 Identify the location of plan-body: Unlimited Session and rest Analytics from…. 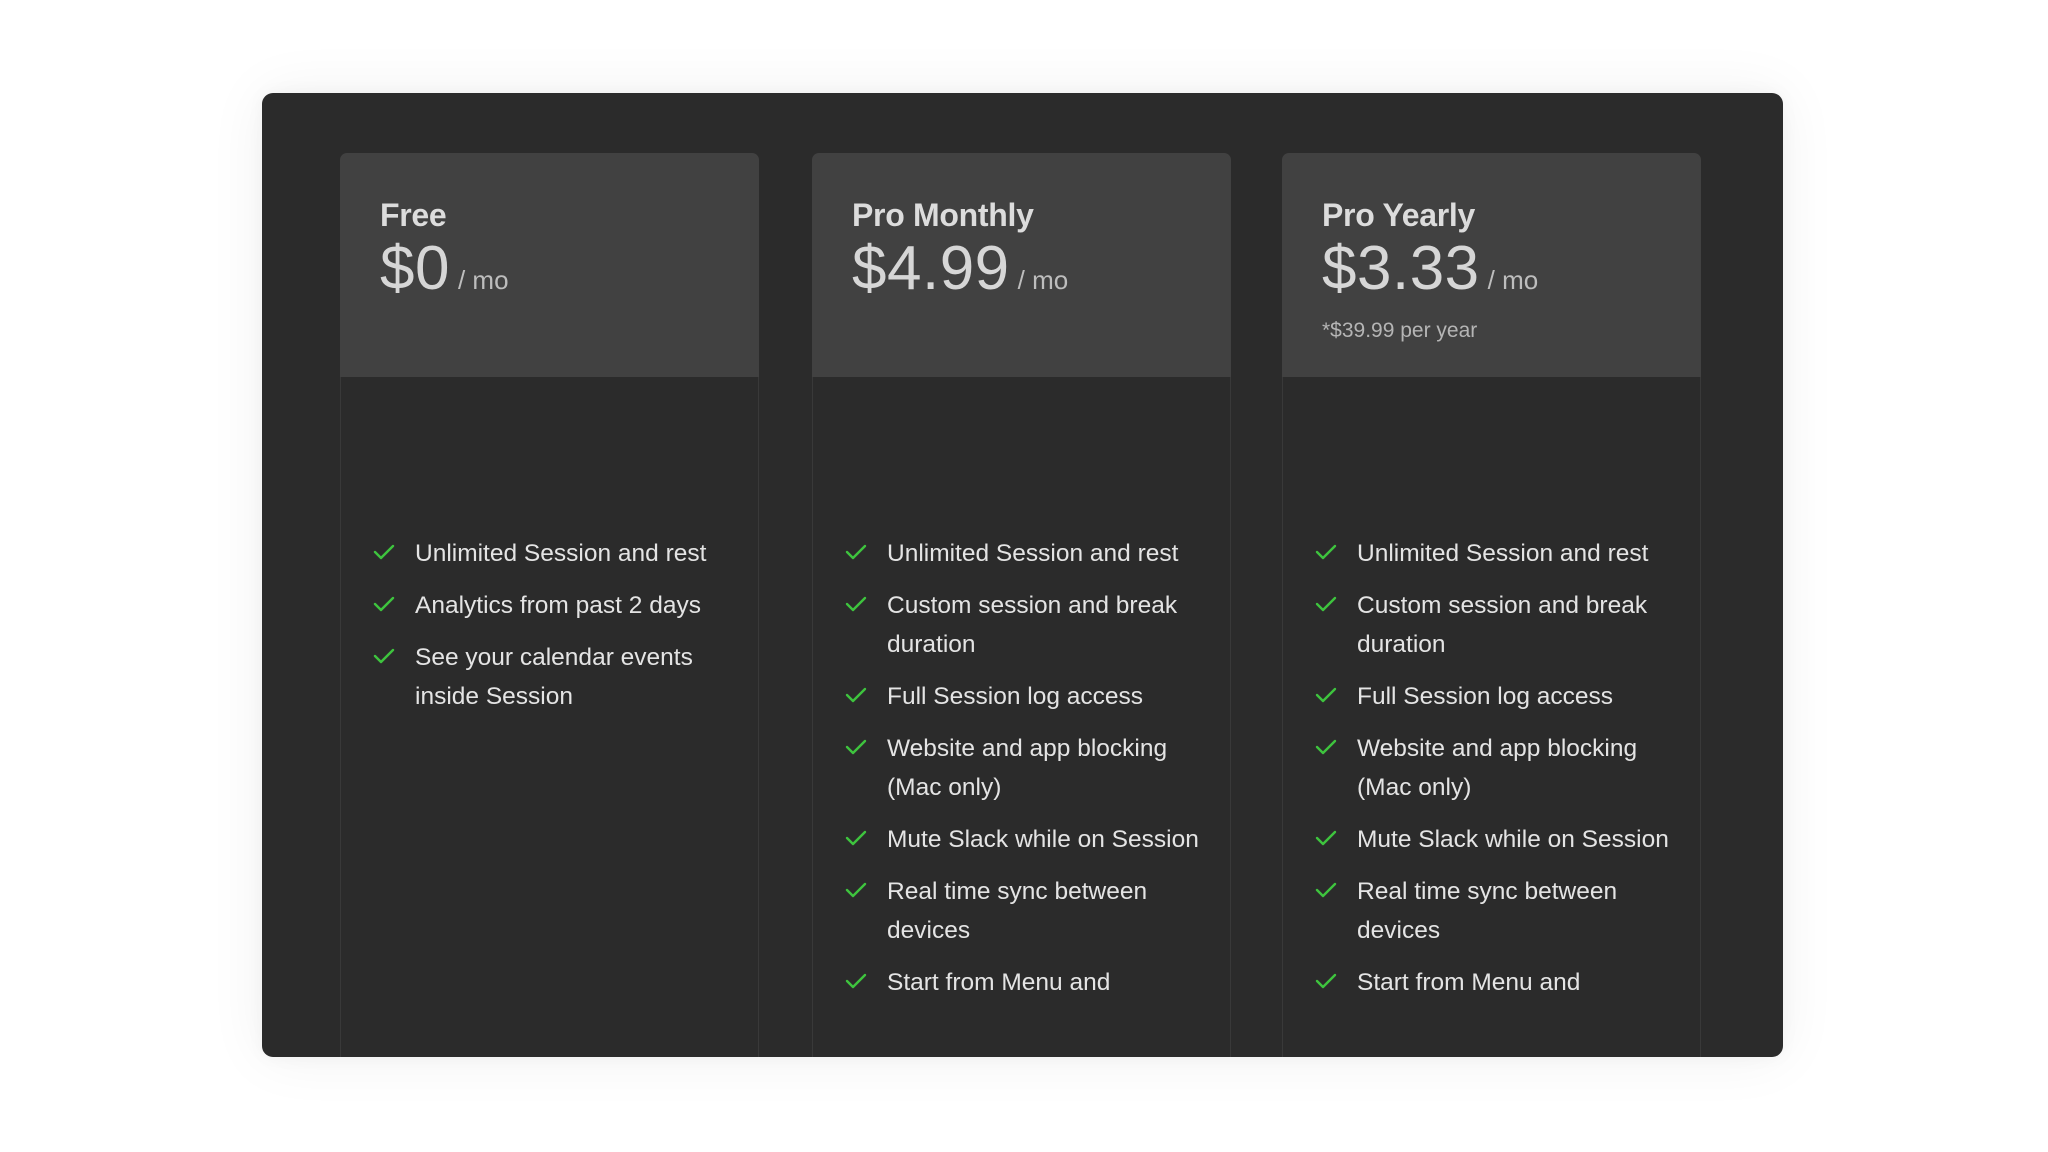
(549, 717).